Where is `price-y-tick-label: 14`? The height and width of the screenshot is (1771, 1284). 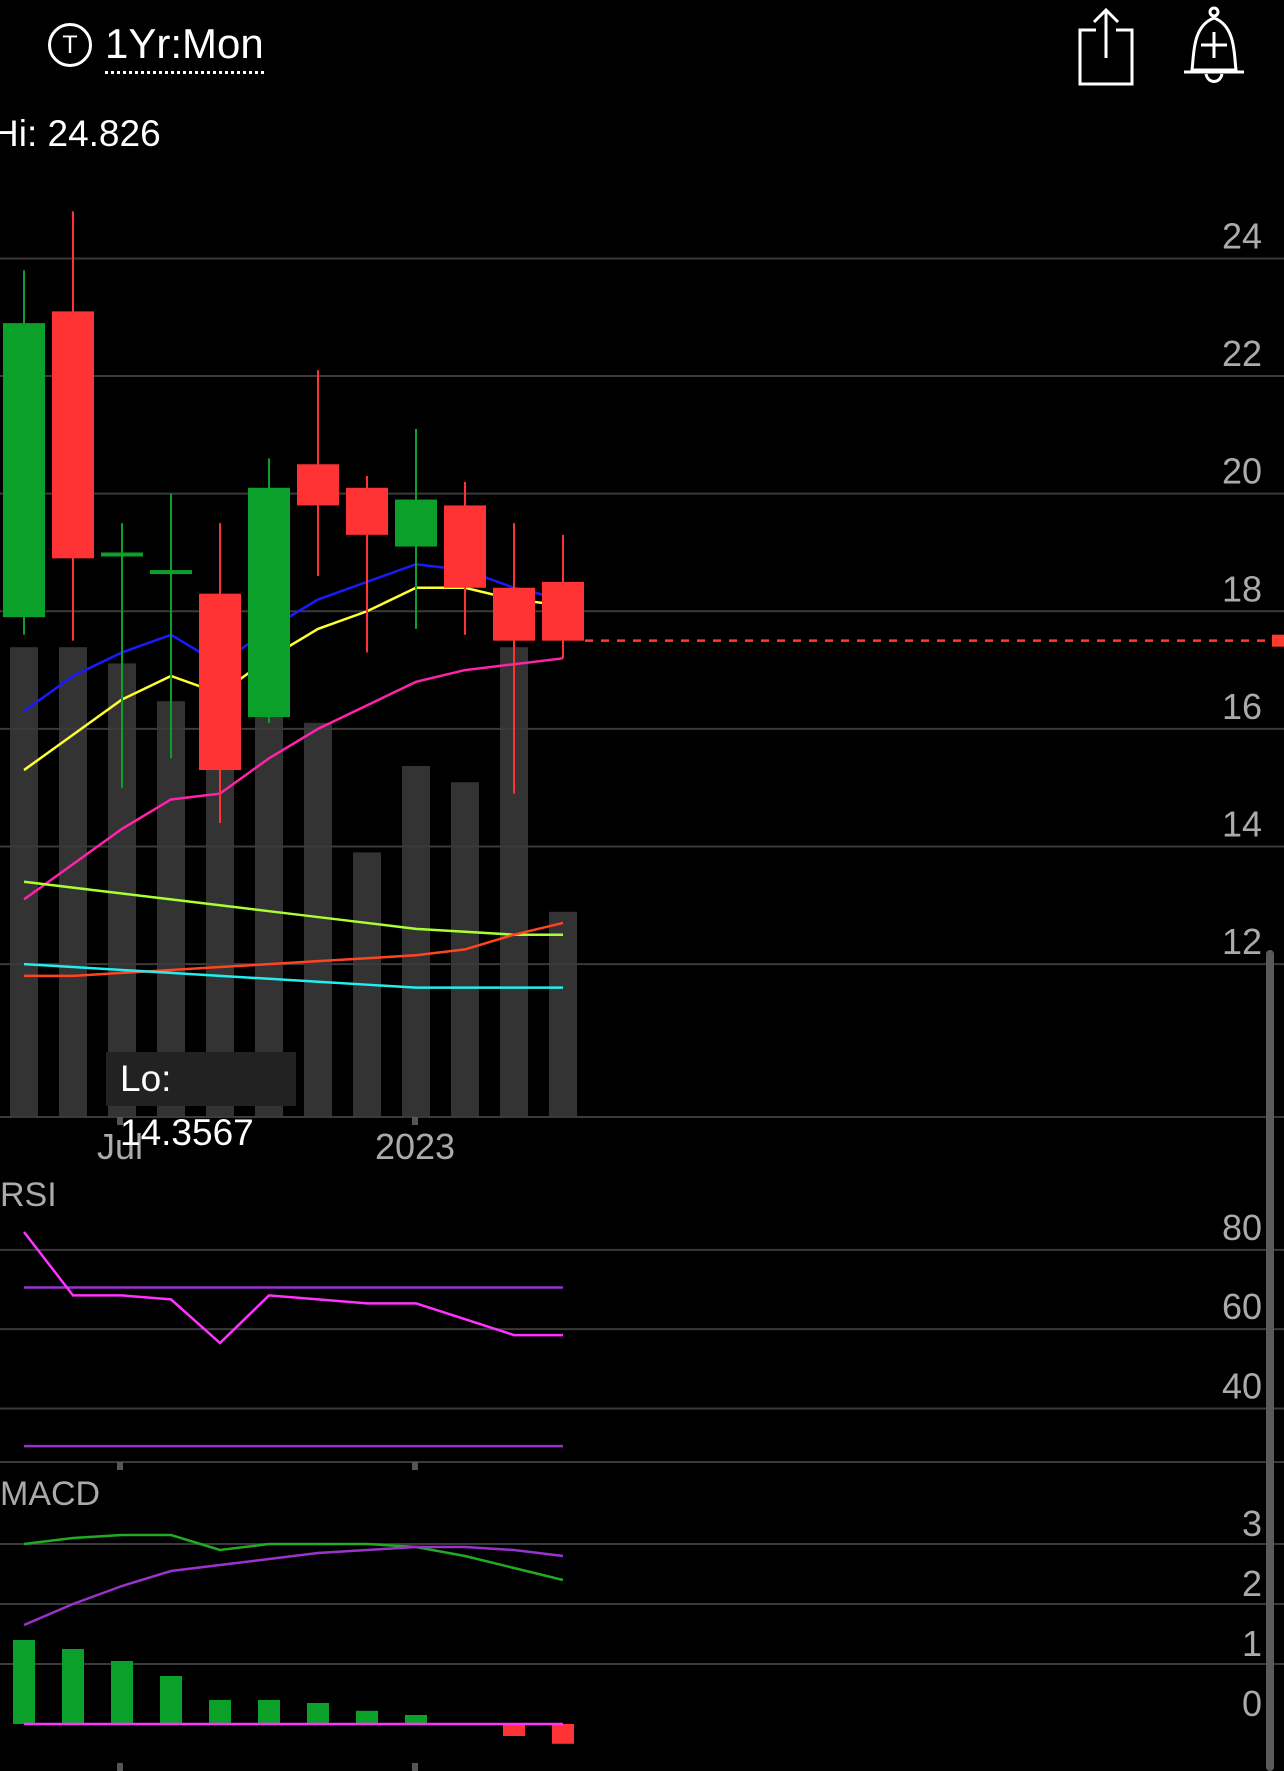
price-y-tick-label: 14 is located at coordinates (1242, 823).